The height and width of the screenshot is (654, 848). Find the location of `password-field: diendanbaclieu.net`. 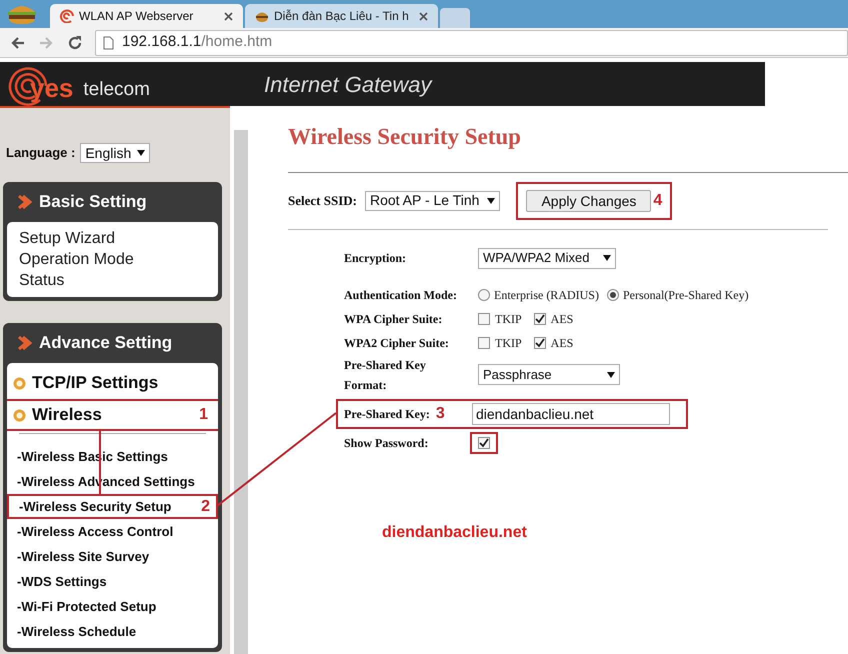

password-field: diendanbaclieu.net is located at coordinates (571, 413).